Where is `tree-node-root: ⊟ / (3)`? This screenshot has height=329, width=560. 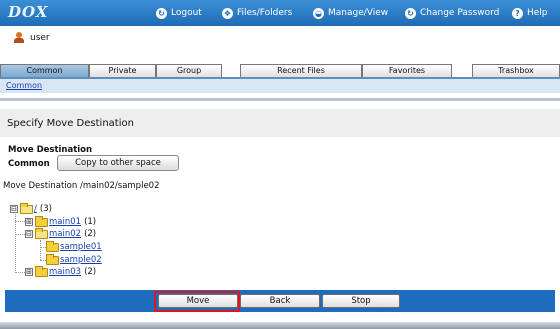
tree-node-root: ⊟ / (3) is located at coordinates (31, 208).